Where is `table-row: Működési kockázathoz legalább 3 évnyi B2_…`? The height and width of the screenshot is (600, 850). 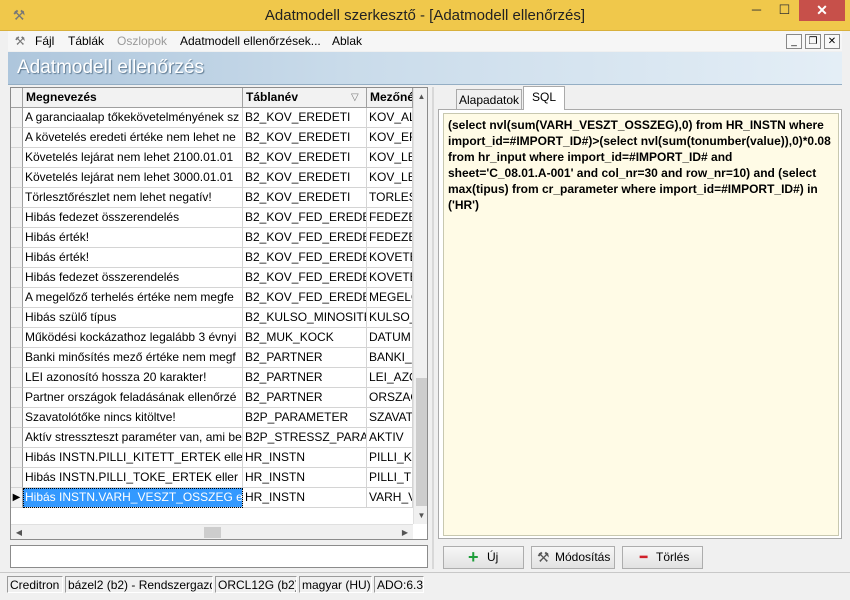
table-row: Működési kockázathoz legalább 3 évnyi B2_… is located at coordinates (212, 338).